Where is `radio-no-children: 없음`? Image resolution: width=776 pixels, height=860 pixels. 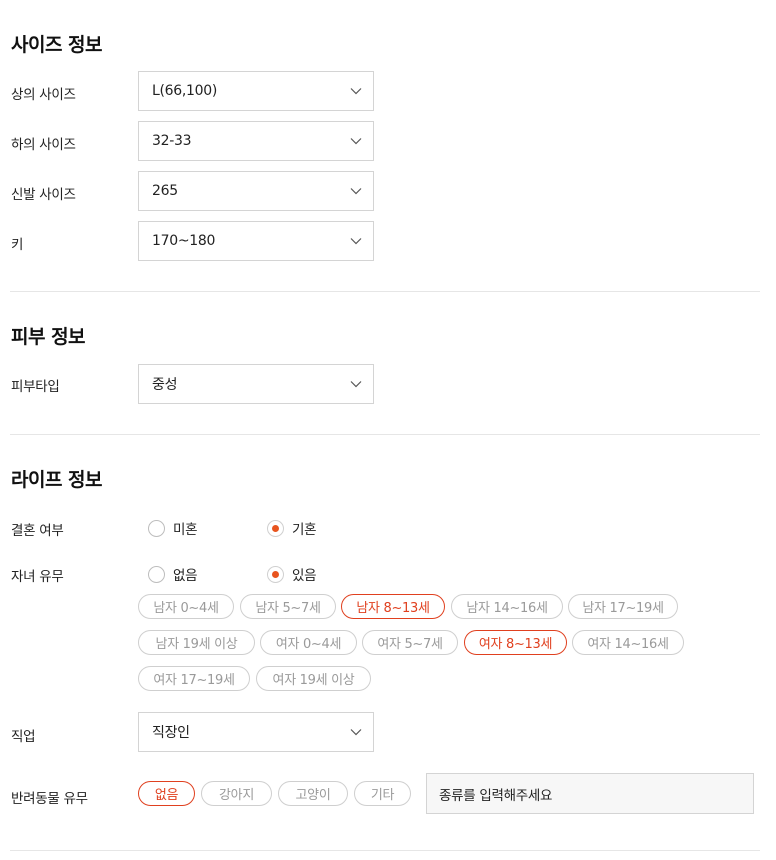
radio-no-children: 없음 is located at coordinates (173, 574).